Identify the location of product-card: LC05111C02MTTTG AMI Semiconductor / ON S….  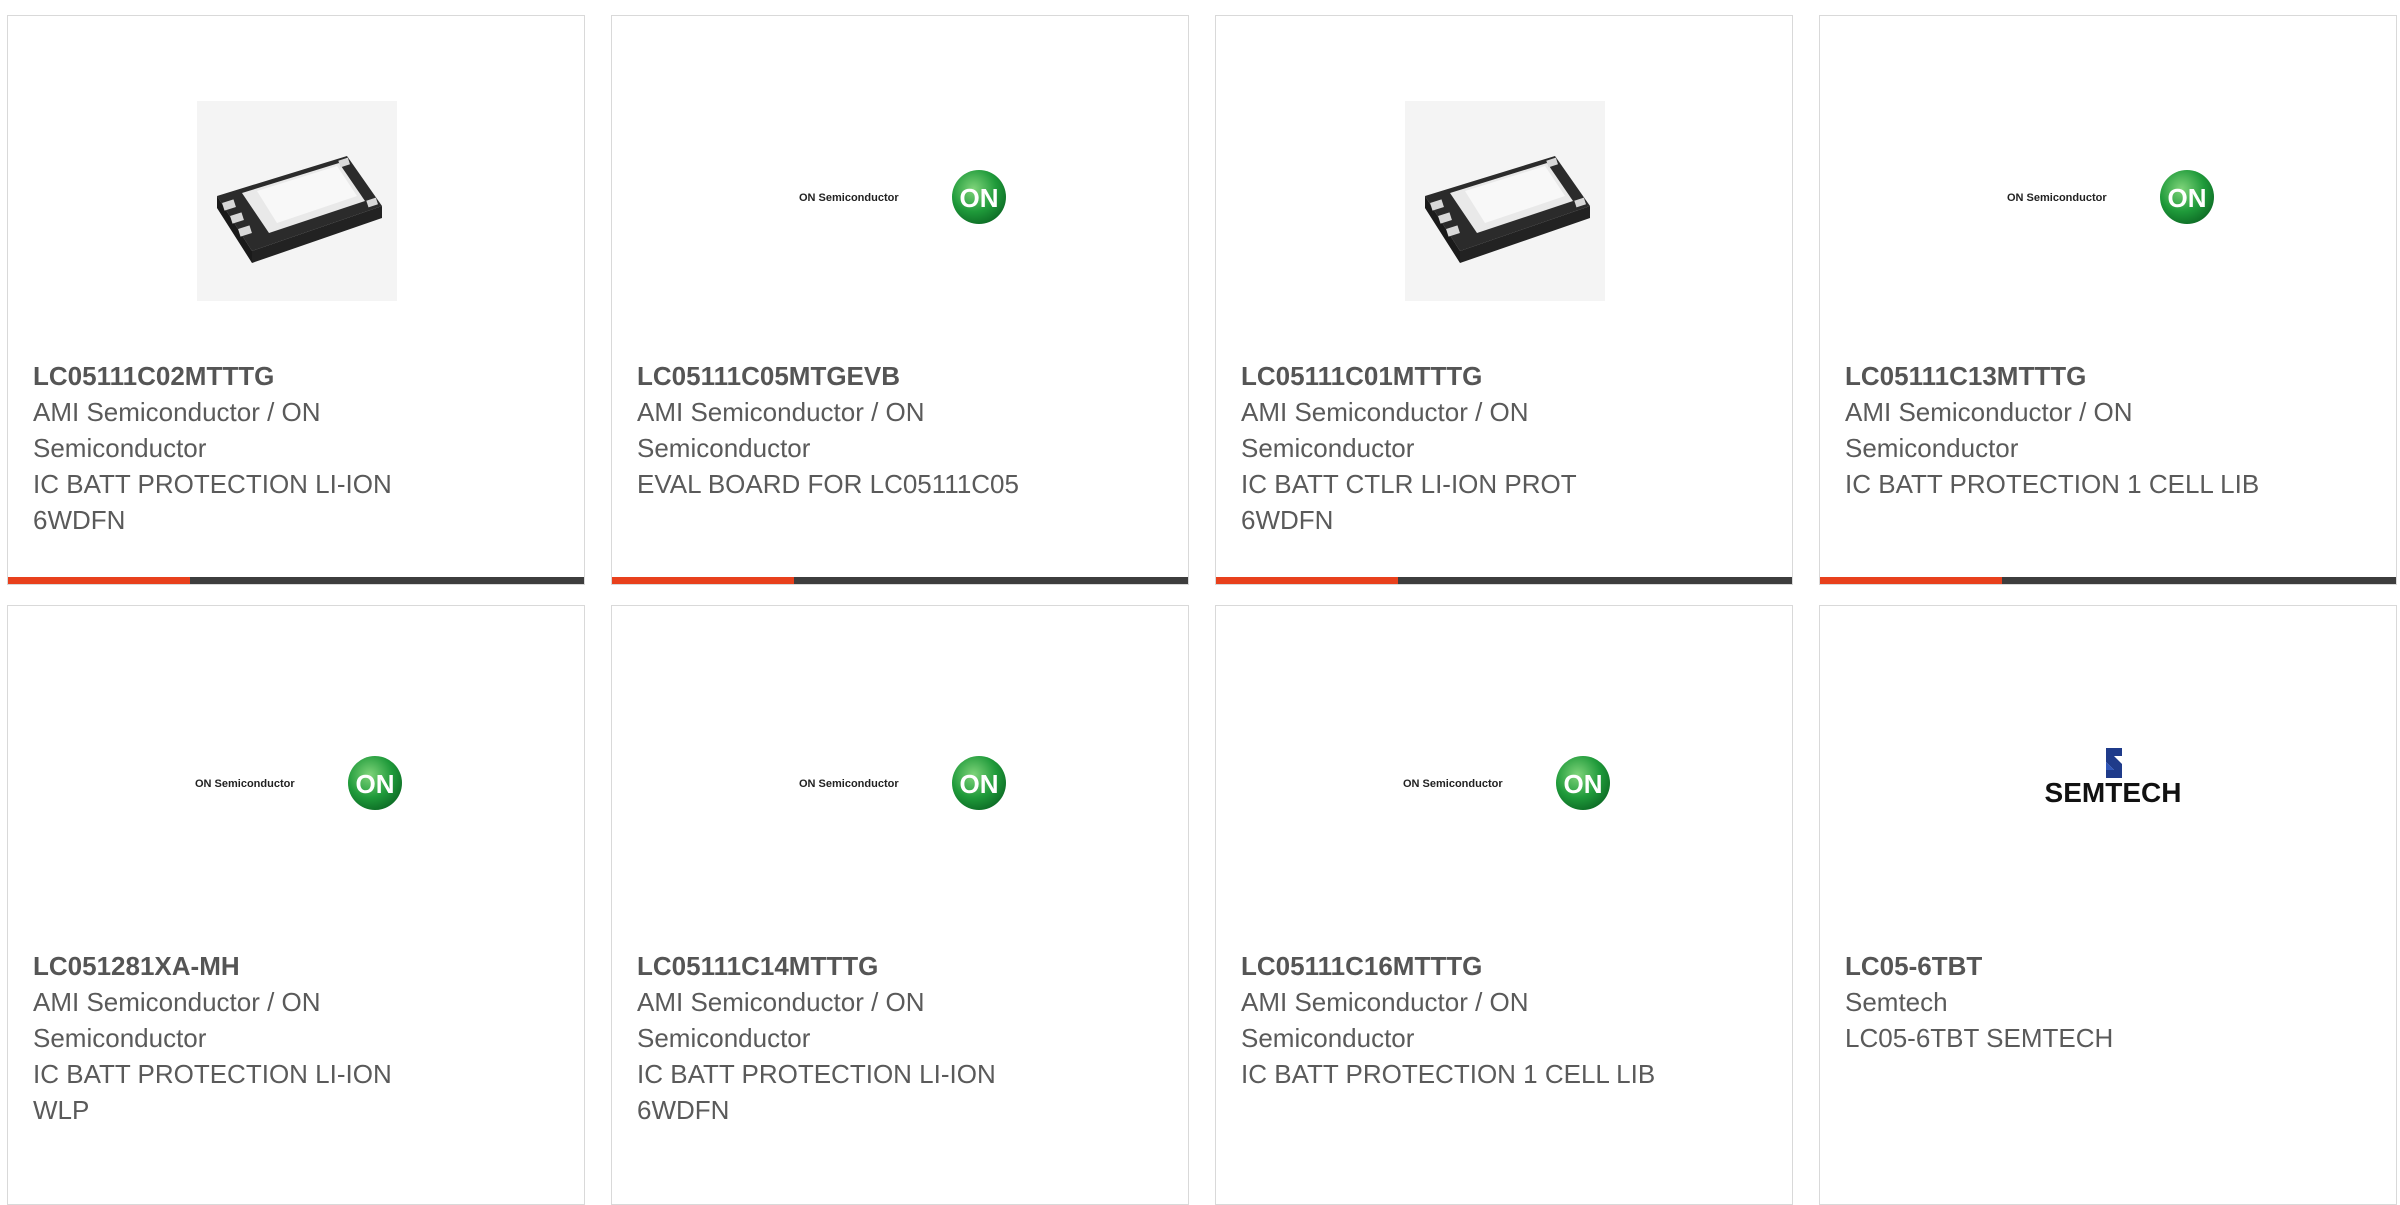
(296, 300).